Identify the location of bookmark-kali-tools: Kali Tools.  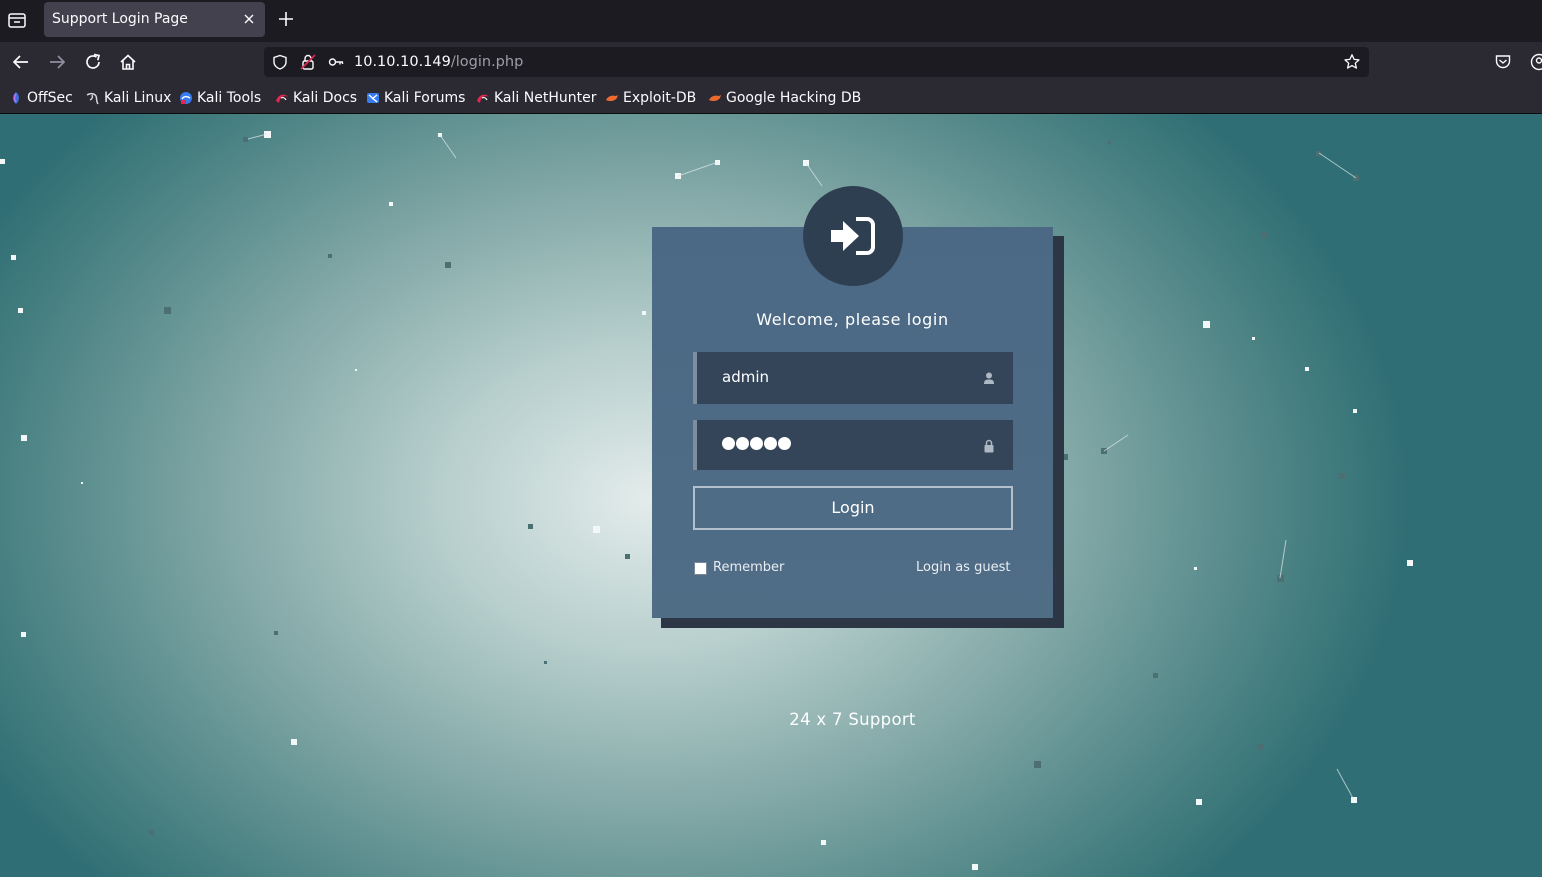
(220, 98).